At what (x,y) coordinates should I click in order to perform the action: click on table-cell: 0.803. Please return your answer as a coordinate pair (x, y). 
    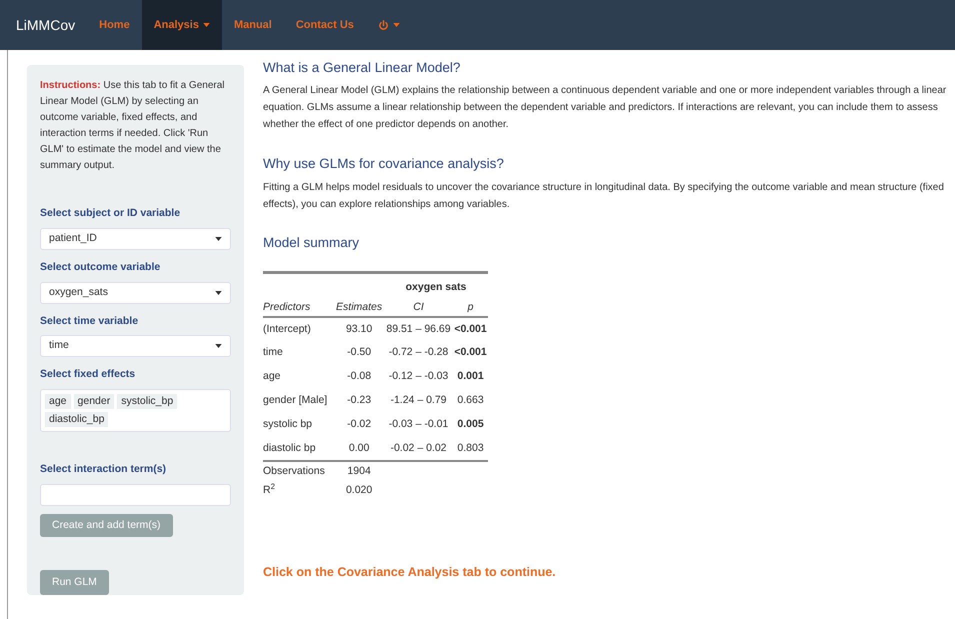
    Looking at the image, I should click on (470, 449).